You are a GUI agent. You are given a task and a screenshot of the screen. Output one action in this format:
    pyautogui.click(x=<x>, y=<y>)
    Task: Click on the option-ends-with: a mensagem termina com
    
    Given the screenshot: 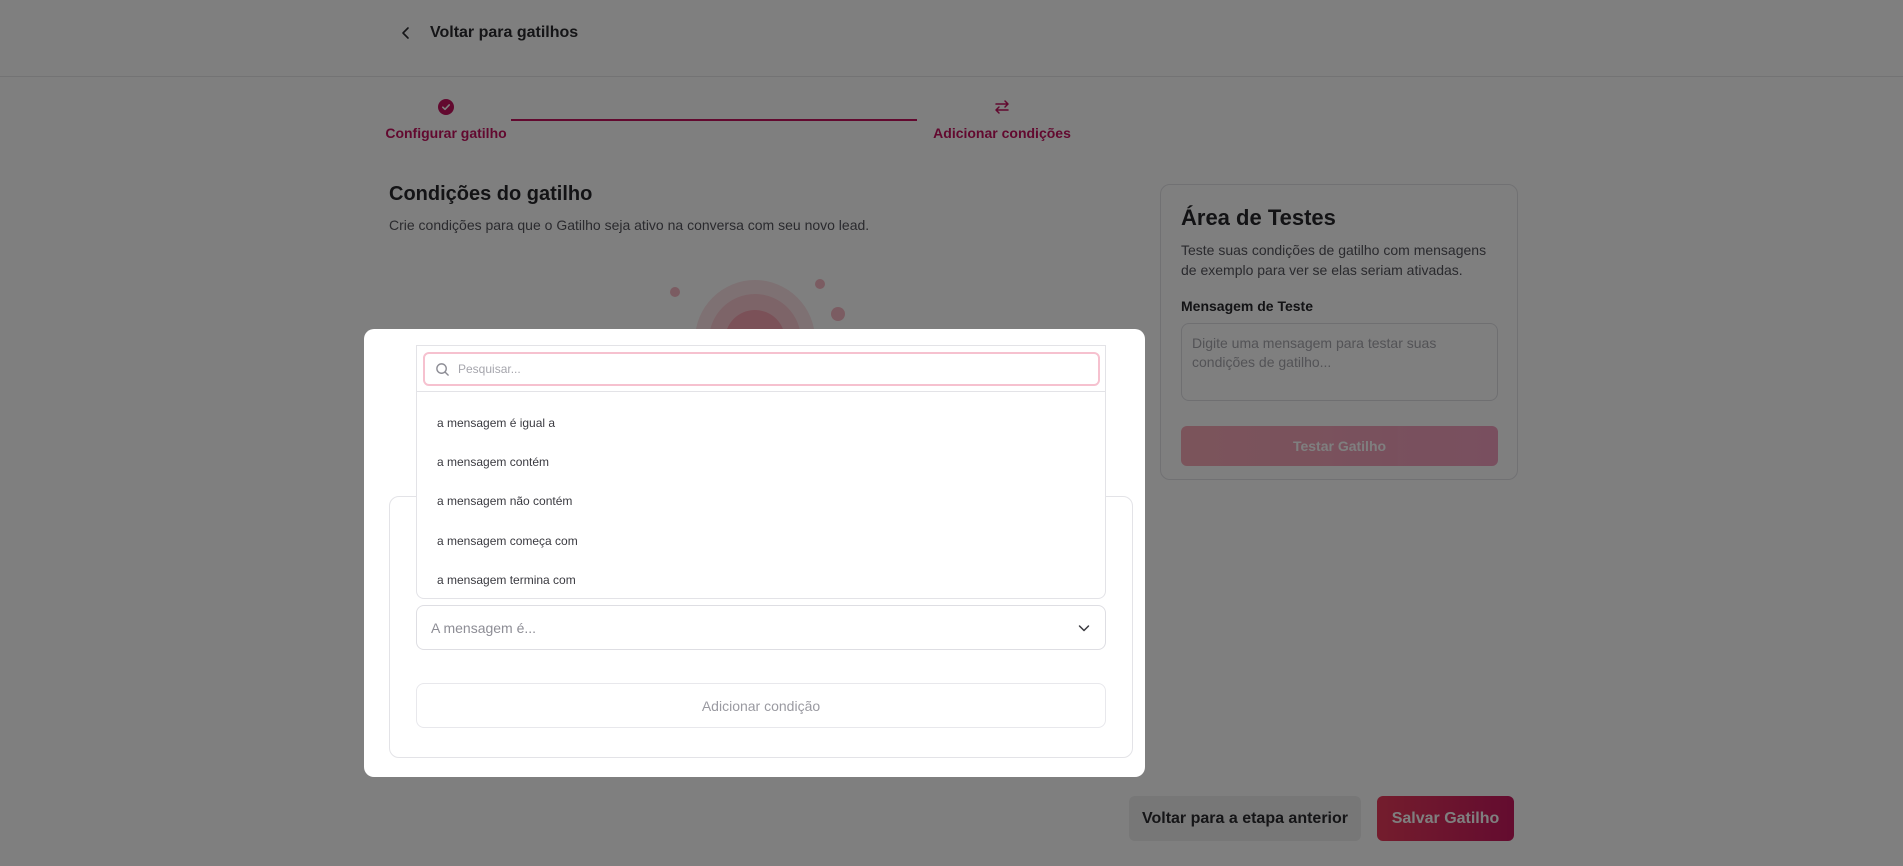 What is the action you would take?
    pyautogui.click(x=761, y=579)
    